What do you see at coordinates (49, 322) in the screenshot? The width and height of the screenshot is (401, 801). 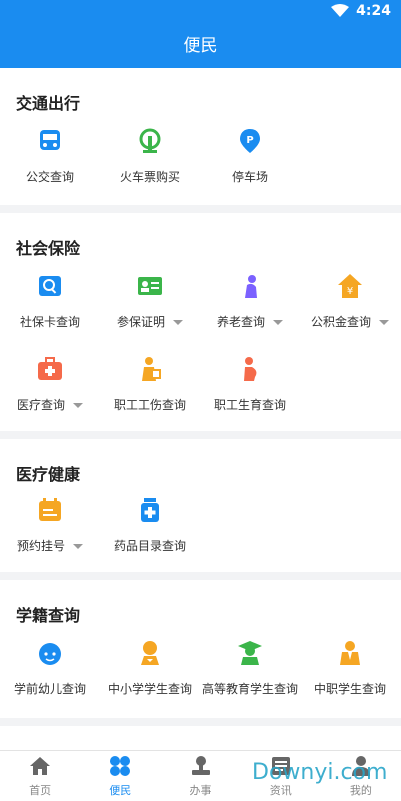 I see `item-label: 社保卡查询` at bounding box center [49, 322].